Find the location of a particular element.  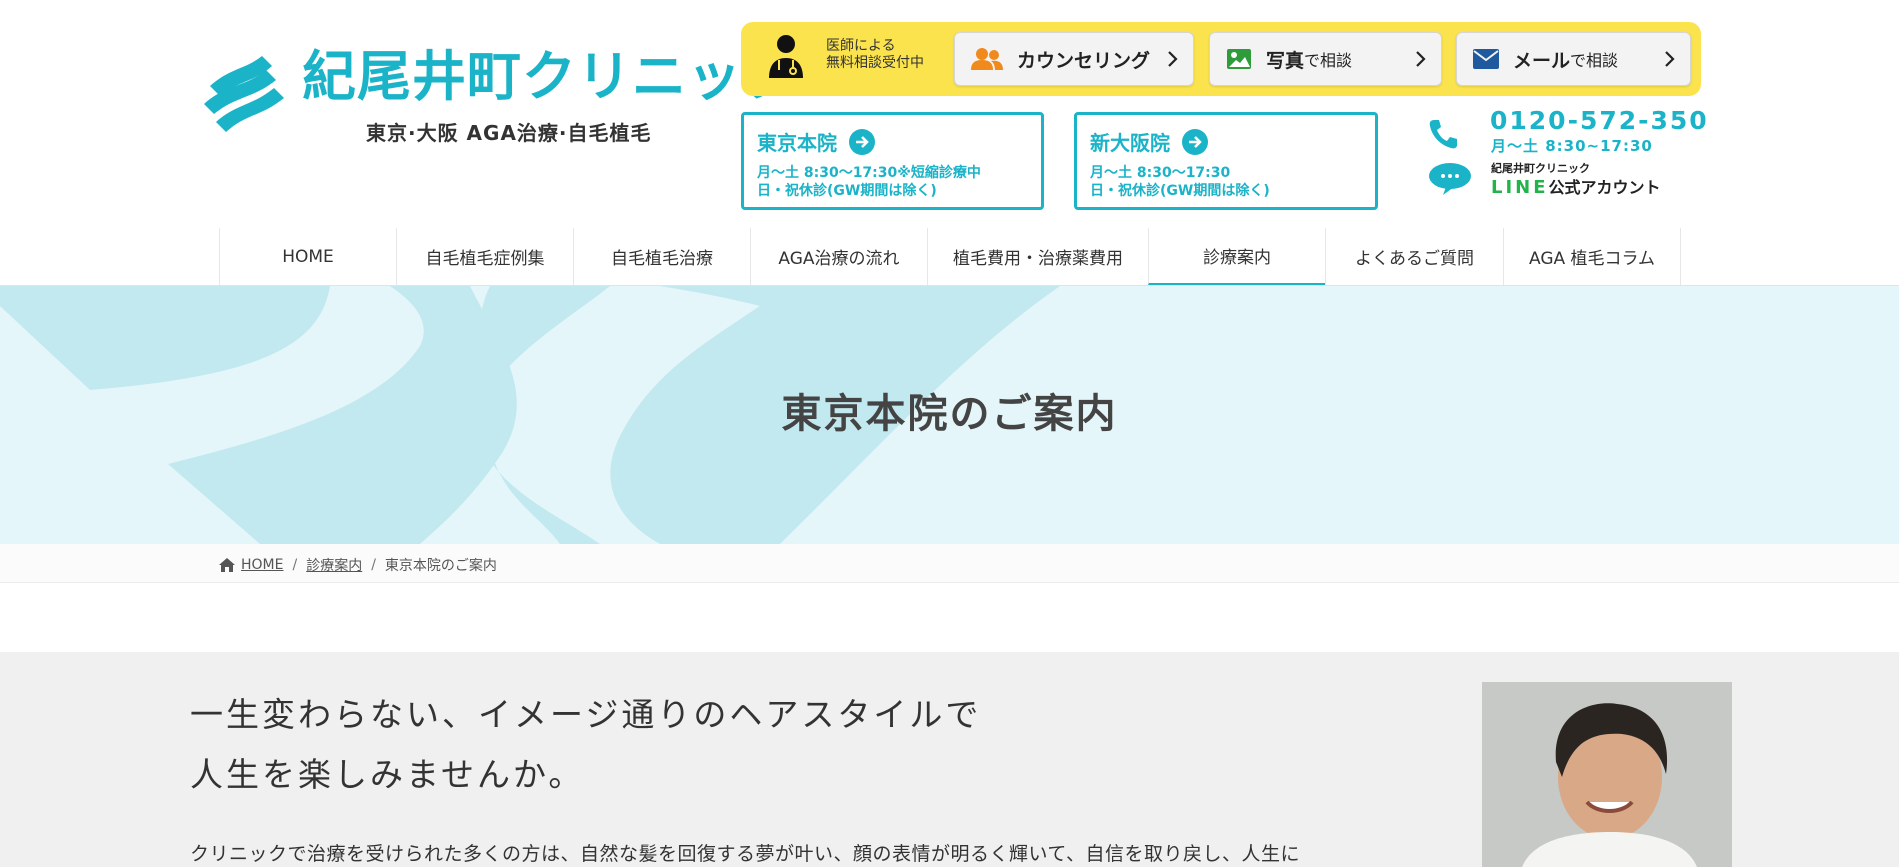

clinic-logo-mark is located at coordinates (246, 94).